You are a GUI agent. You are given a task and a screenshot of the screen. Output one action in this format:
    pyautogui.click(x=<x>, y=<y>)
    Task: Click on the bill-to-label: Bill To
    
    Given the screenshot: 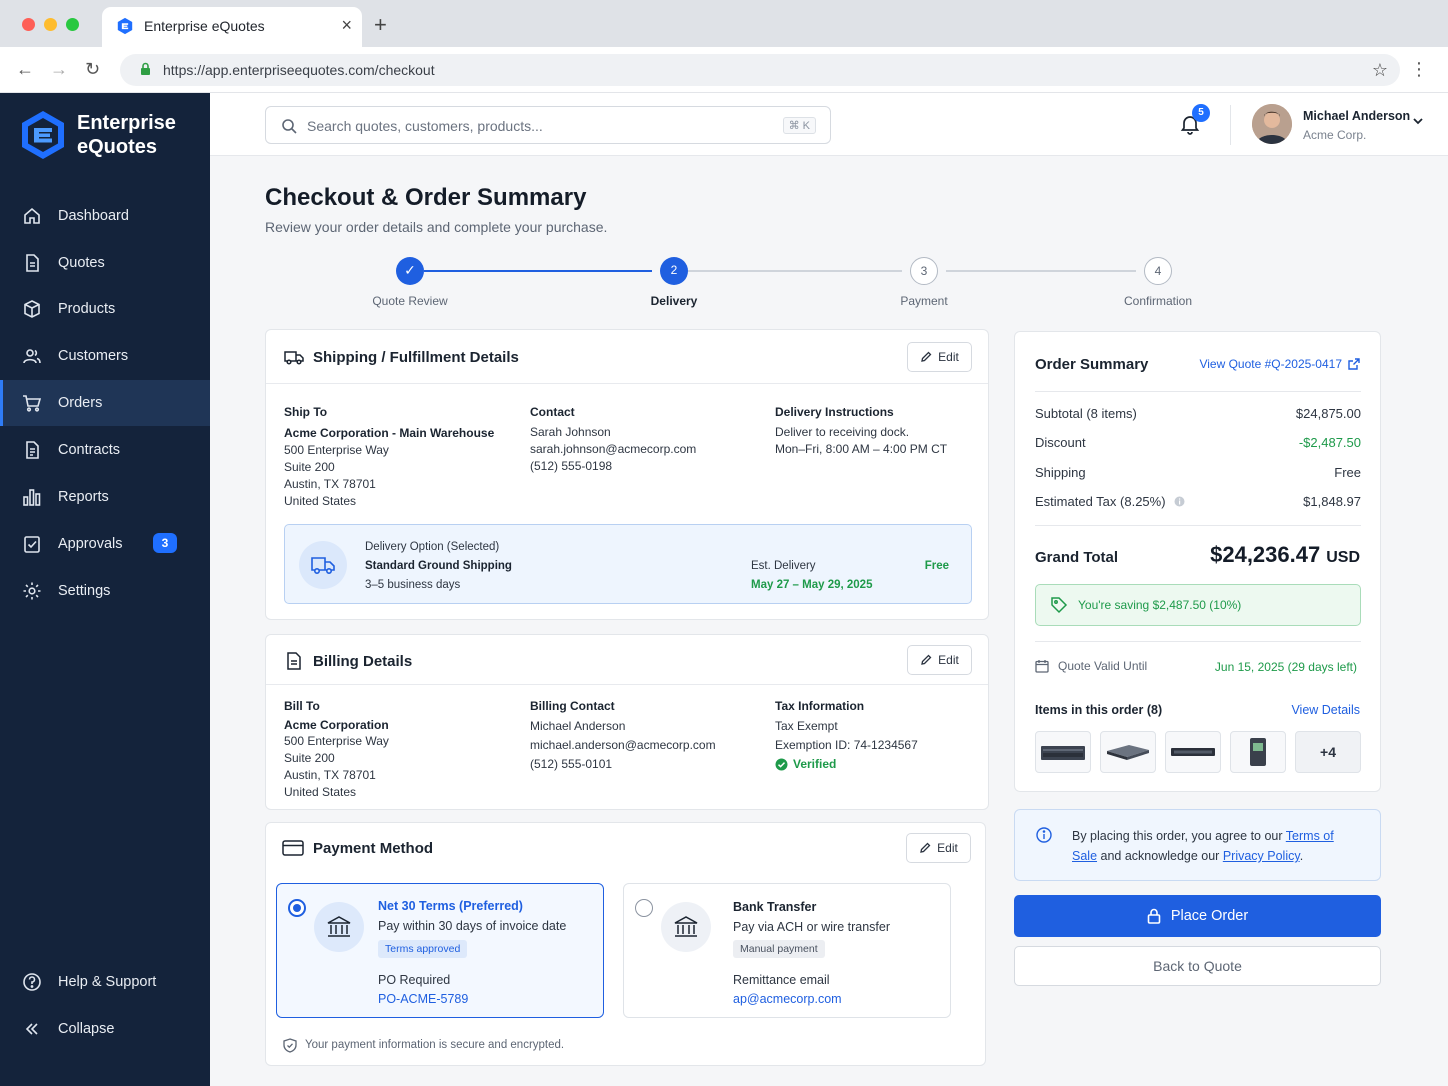 What is the action you would take?
    pyautogui.click(x=302, y=706)
    